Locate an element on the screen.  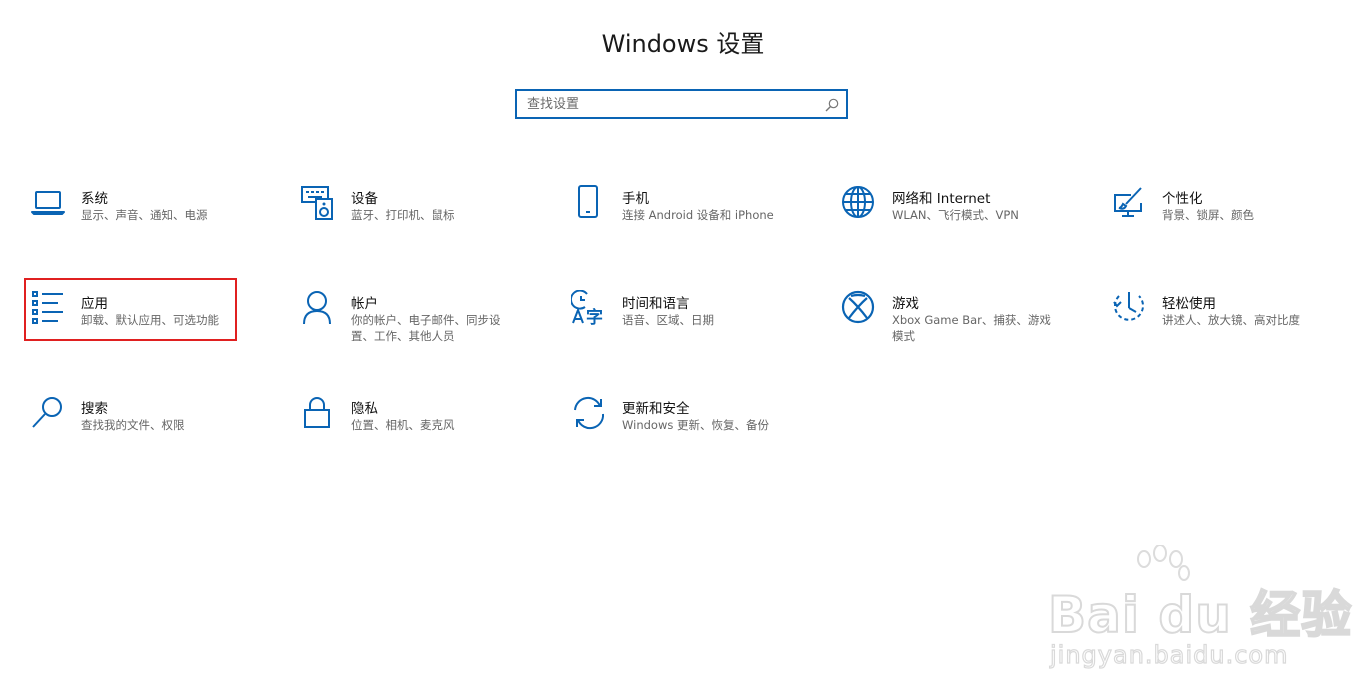
search-box is located at coordinates (681, 104).